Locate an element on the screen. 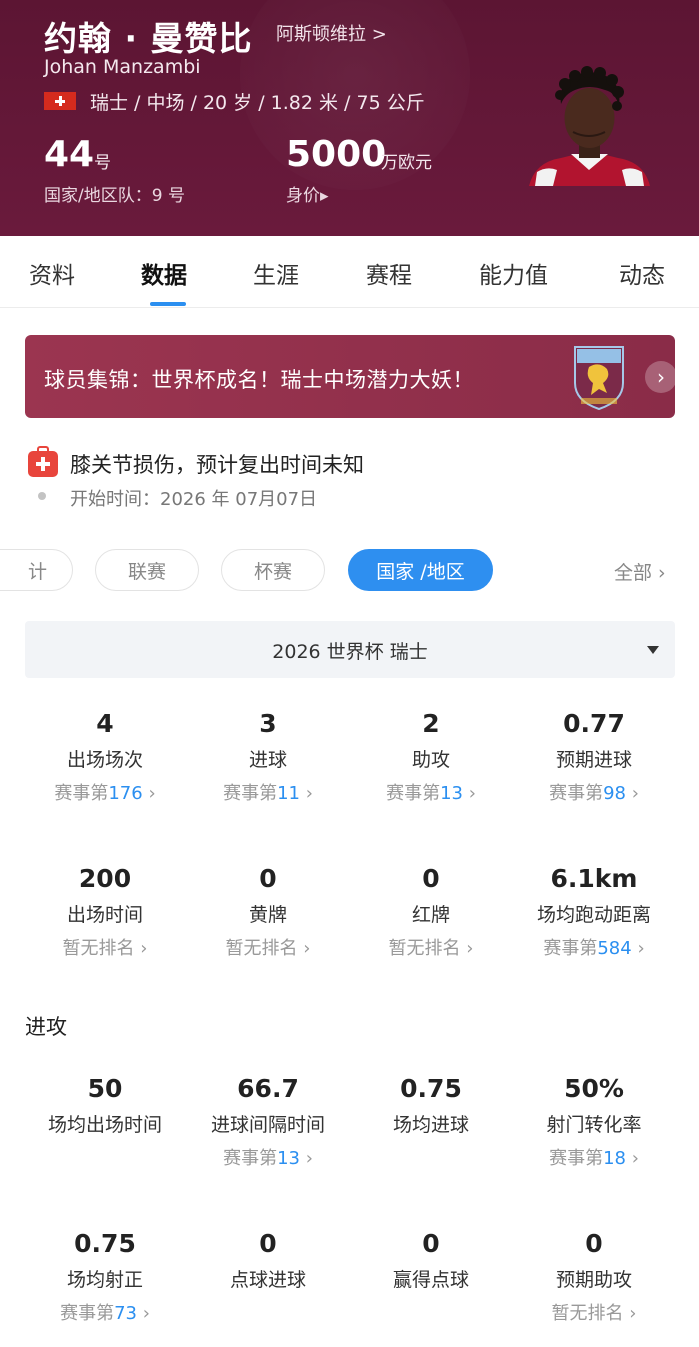 This screenshot has width=699, height=1347. stat-assists: 2 助攻 赛事第13 › is located at coordinates (431, 757).